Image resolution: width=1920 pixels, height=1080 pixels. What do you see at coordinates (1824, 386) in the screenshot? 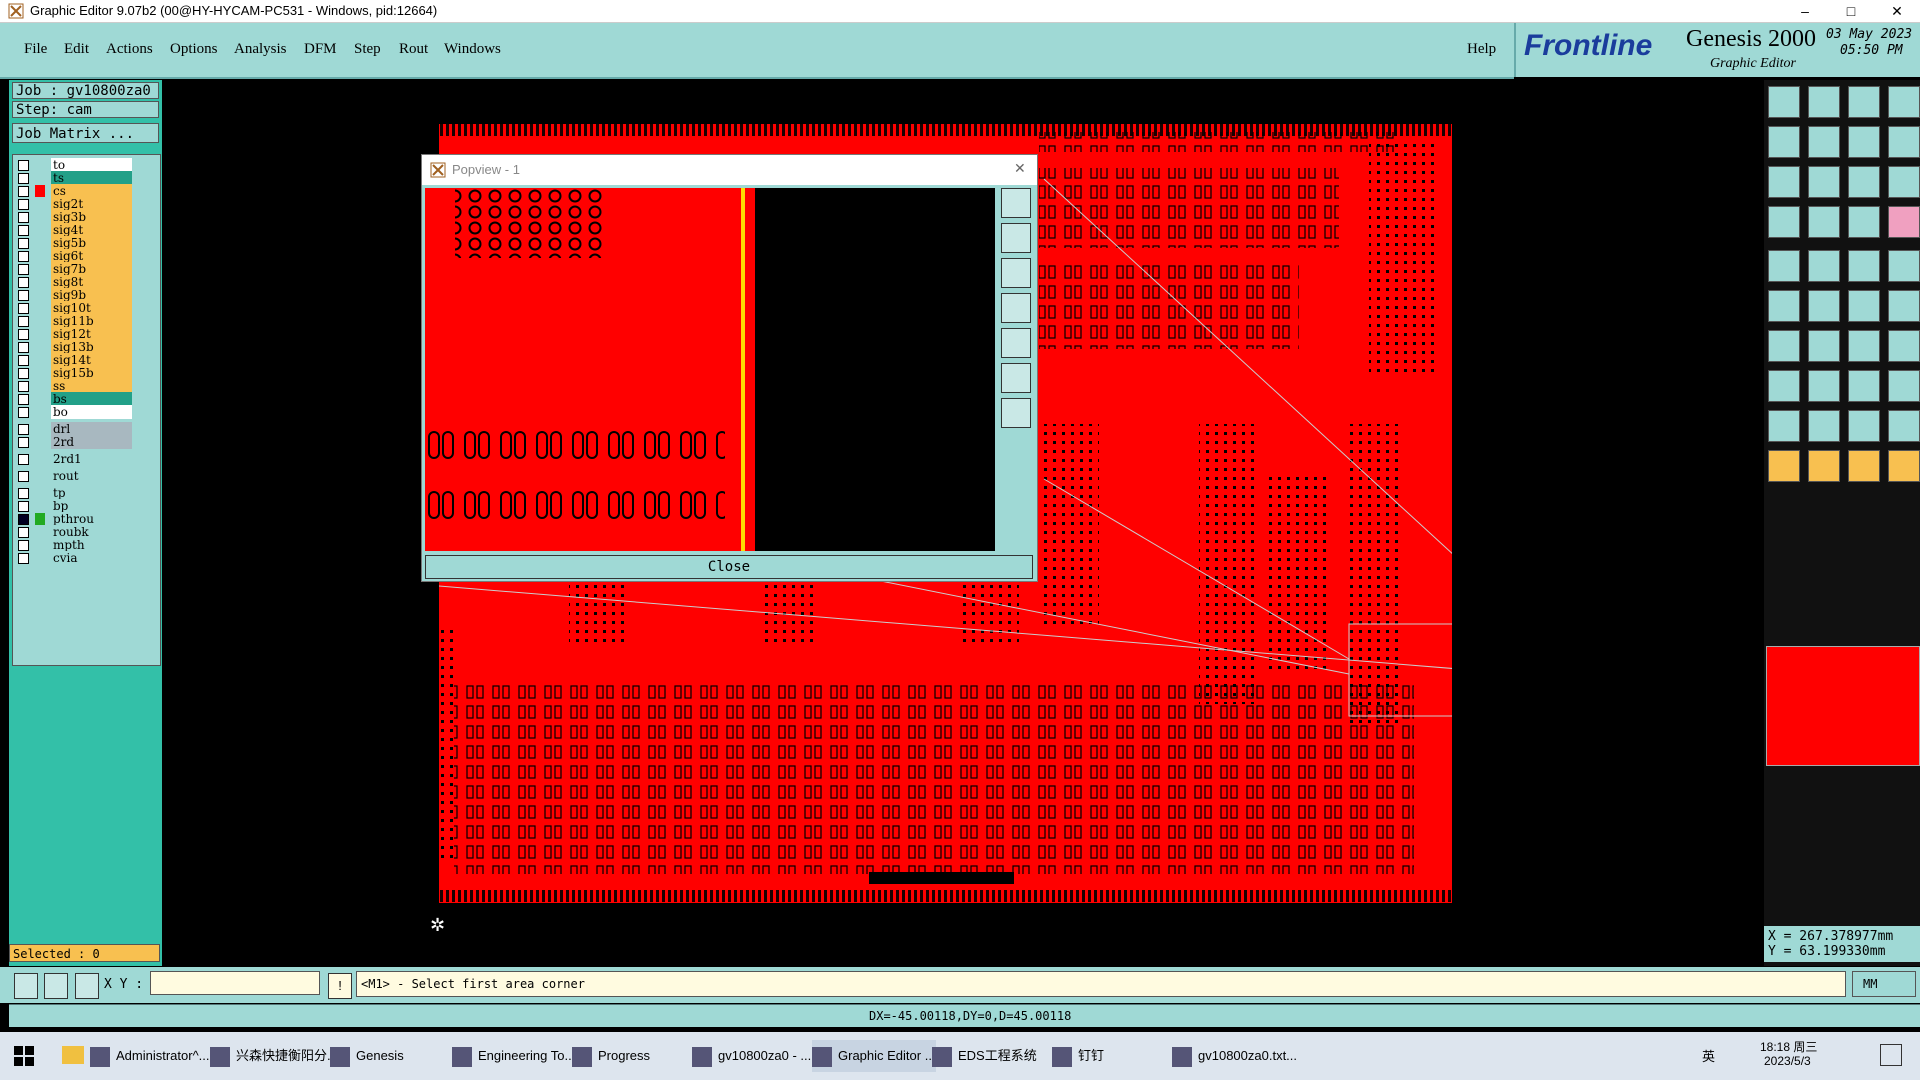
I see `minus-icon` at bounding box center [1824, 386].